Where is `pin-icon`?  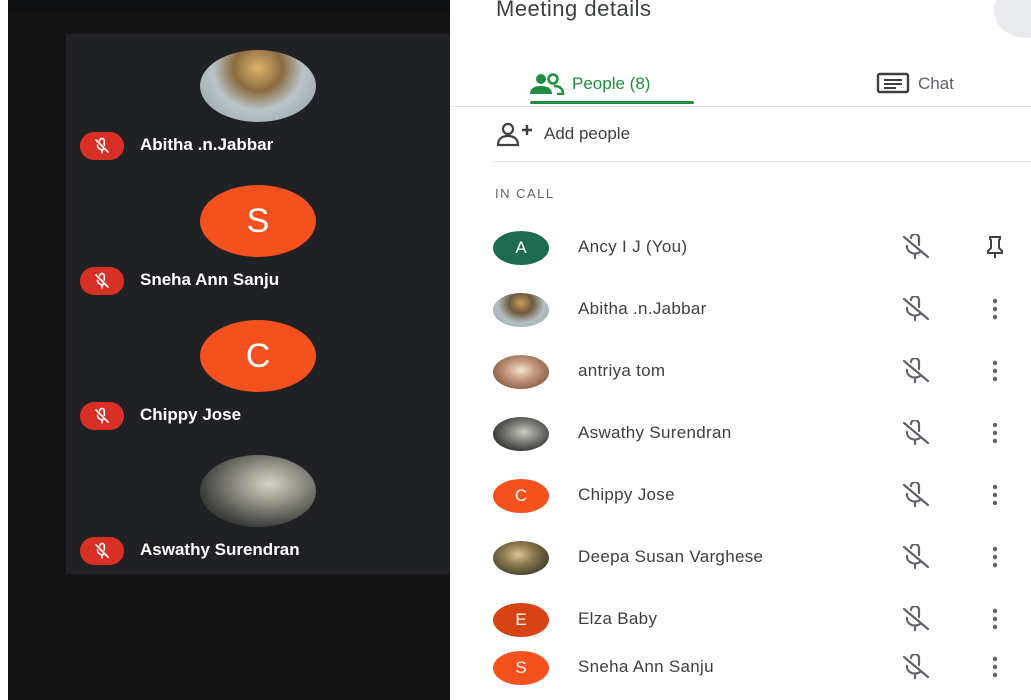
pin-icon is located at coordinates (995, 247).